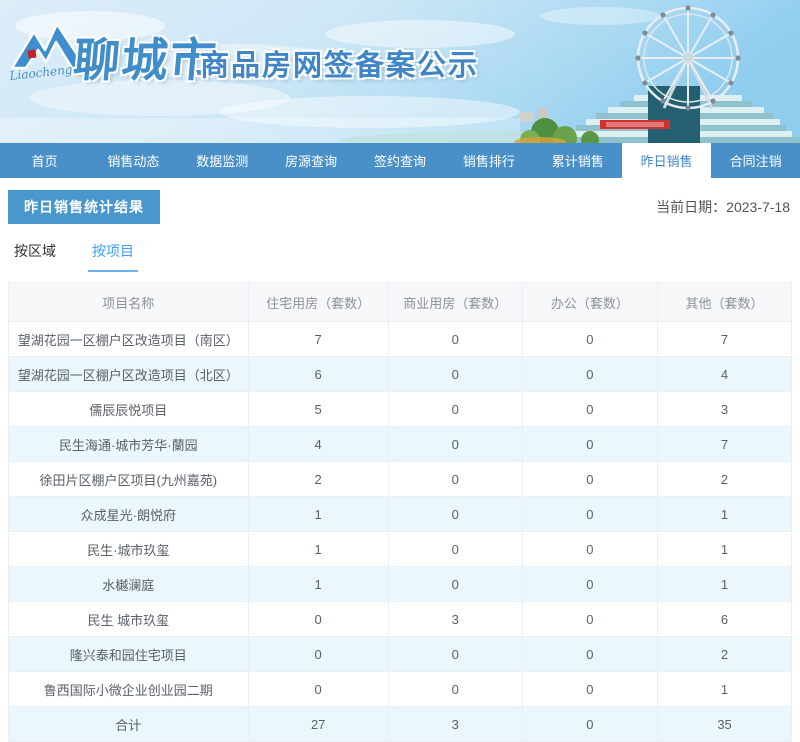 This screenshot has width=800, height=742. What do you see at coordinates (724, 409) in the screenshot?
I see `value-cell-3: 3` at bounding box center [724, 409].